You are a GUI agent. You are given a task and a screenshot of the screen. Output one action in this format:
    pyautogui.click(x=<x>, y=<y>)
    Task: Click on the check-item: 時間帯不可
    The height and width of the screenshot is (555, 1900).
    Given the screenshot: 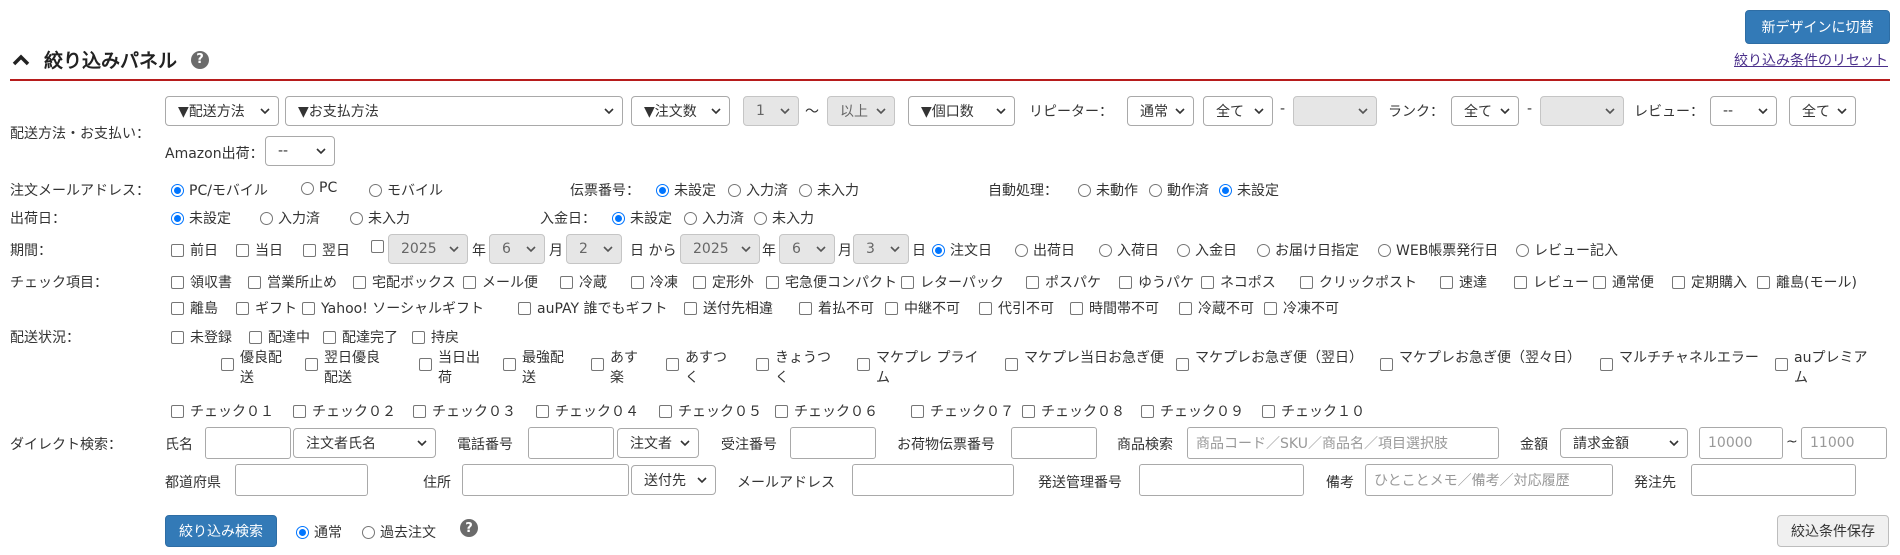 What is the action you would take?
    pyautogui.click(x=1114, y=308)
    